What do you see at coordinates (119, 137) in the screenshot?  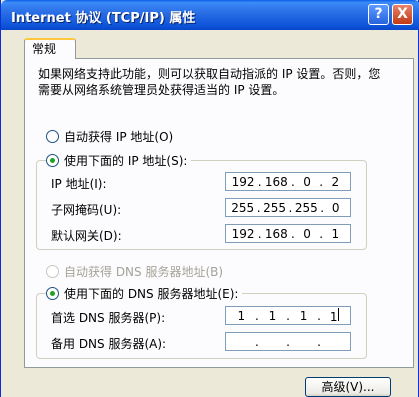 I see `auto-ip-label: 自动获得 IP 地址(O)` at bounding box center [119, 137].